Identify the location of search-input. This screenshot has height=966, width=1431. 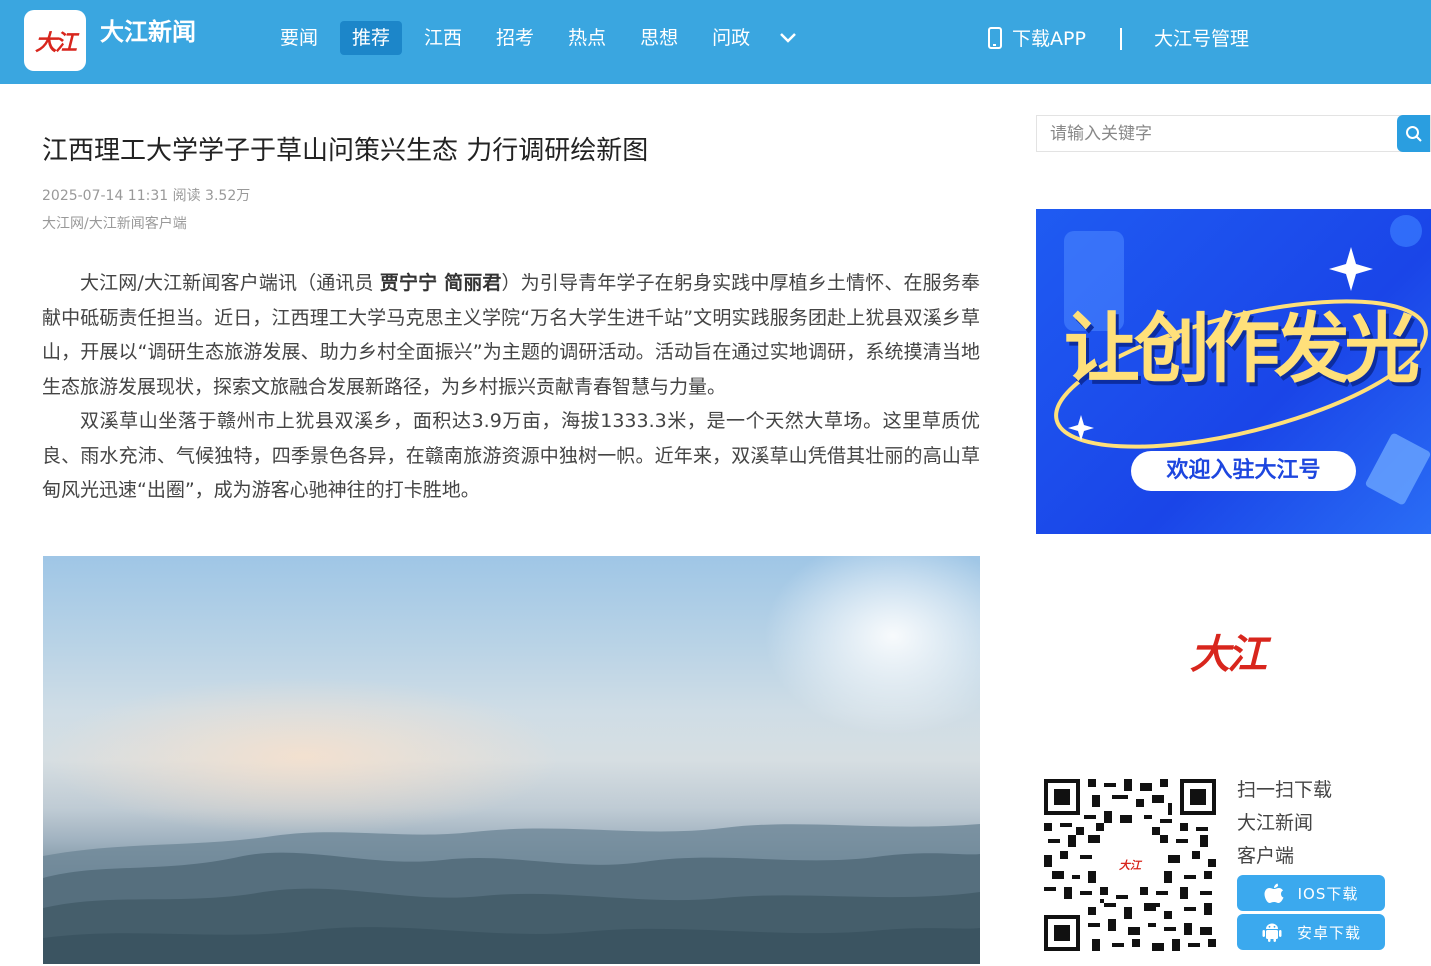
(1217, 133).